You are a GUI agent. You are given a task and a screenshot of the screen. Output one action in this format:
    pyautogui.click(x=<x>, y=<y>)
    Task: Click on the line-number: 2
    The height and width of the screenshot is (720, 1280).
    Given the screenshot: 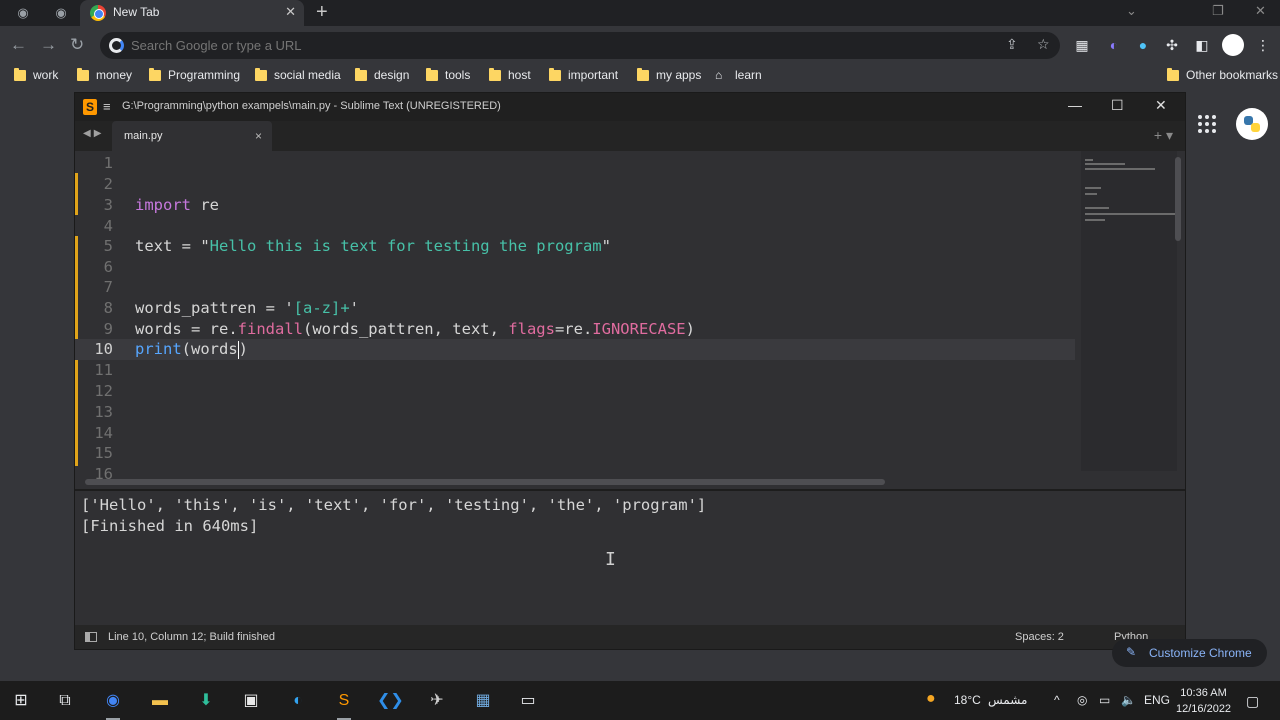 What is the action you would take?
    pyautogui.click(x=108, y=184)
    